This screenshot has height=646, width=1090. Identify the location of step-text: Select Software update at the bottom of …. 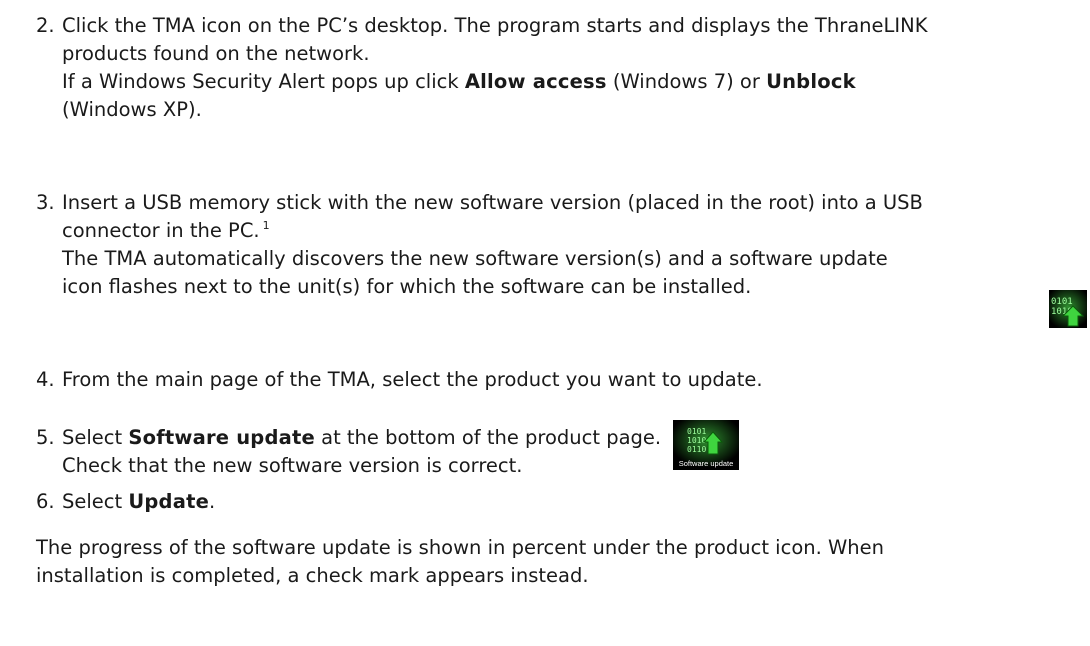
(362, 437).